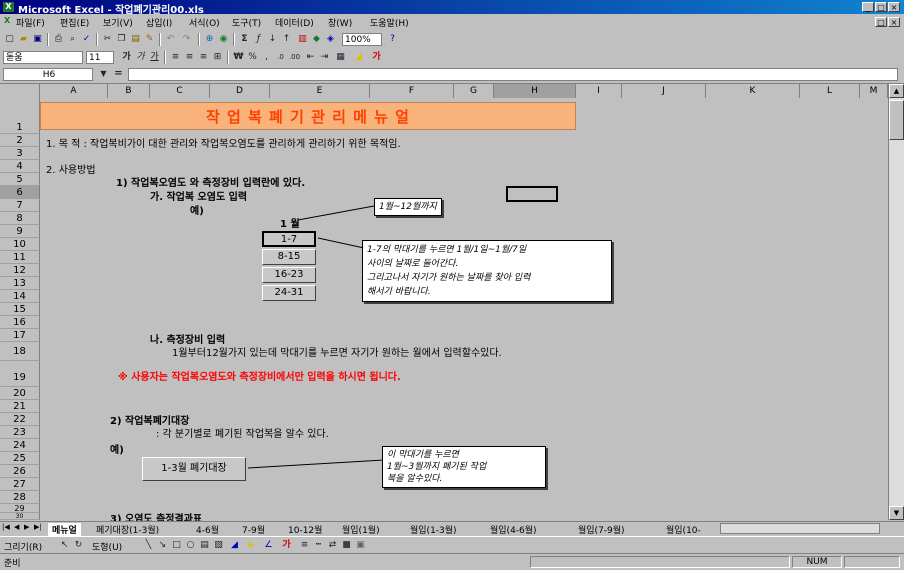 The height and width of the screenshot is (570, 904). I want to click on day-button-8-15: 8-15, so click(289, 257).